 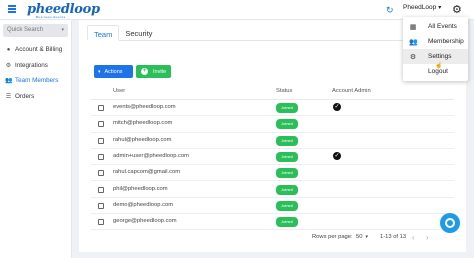 I want to click on table-row: george@pheedloop.com Joined, so click(x=272, y=222).